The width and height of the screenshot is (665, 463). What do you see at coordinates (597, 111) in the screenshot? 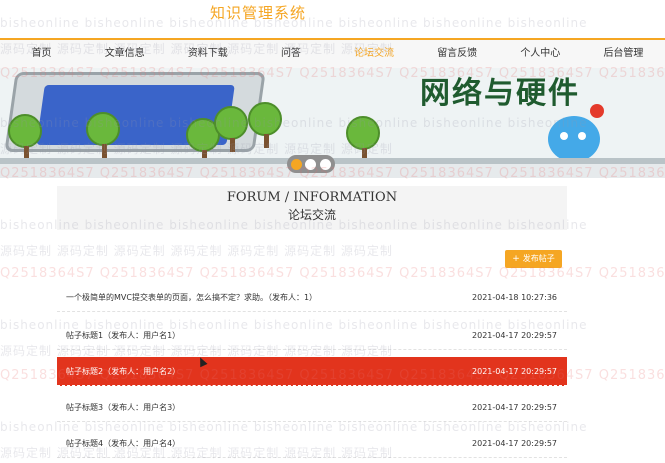
I see `robot-antenna` at bounding box center [597, 111].